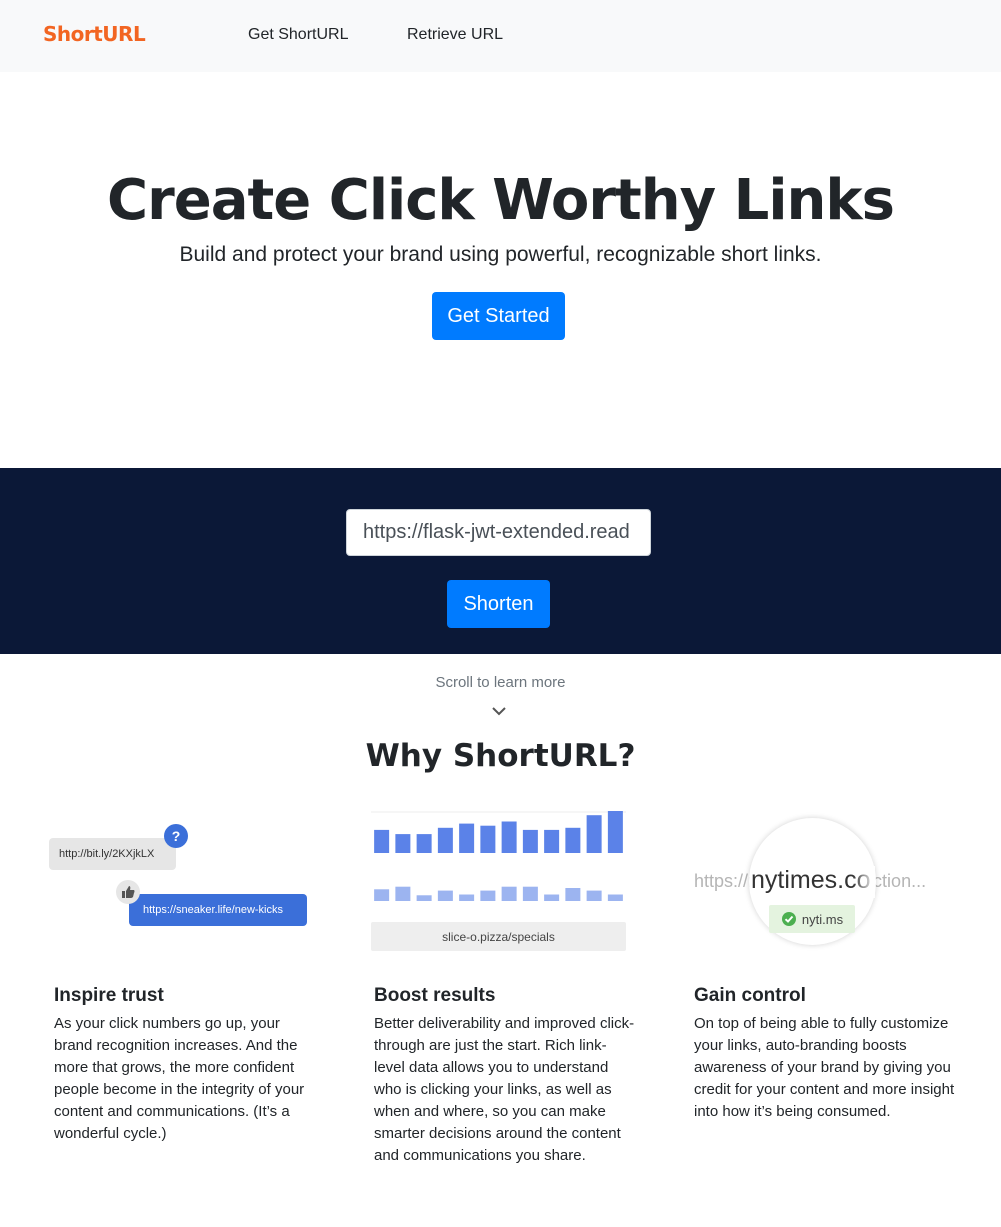 The image size is (1001, 1227). What do you see at coordinates (500, 682) in the screenshot?
I see `scroll-hint: Scroll to learn more` at bounding box center [500, 682].